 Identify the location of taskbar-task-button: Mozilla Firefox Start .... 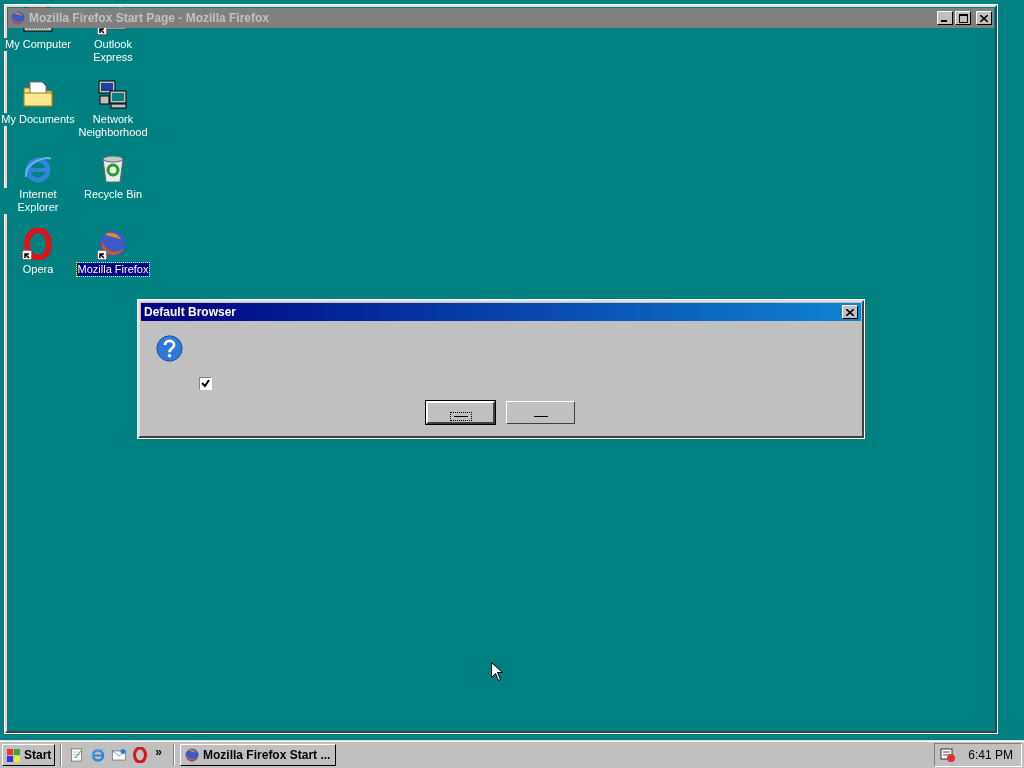
(258, 754).